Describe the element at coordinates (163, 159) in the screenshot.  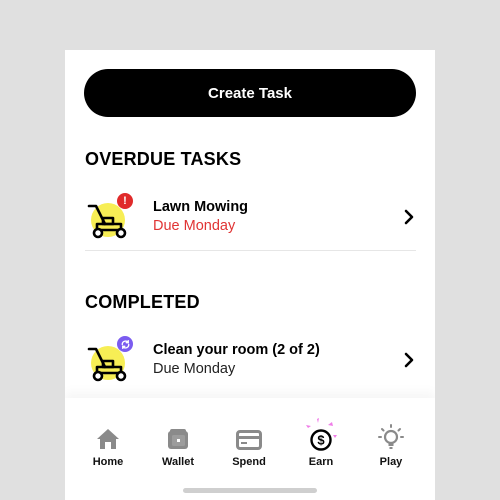
I see `overdue-section-title: OVERDUE TASKS` at that location.